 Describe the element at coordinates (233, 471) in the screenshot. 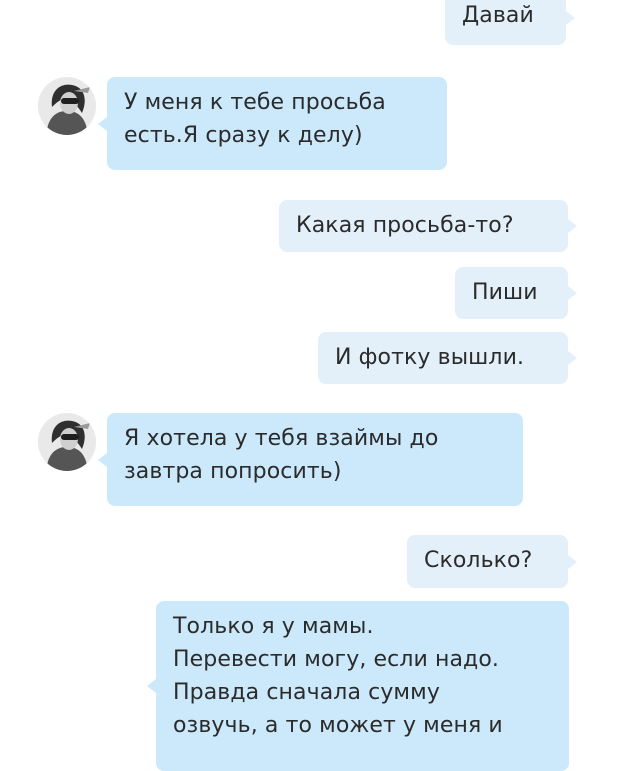

I see `message-text-line: завтра попросить)` at that location.